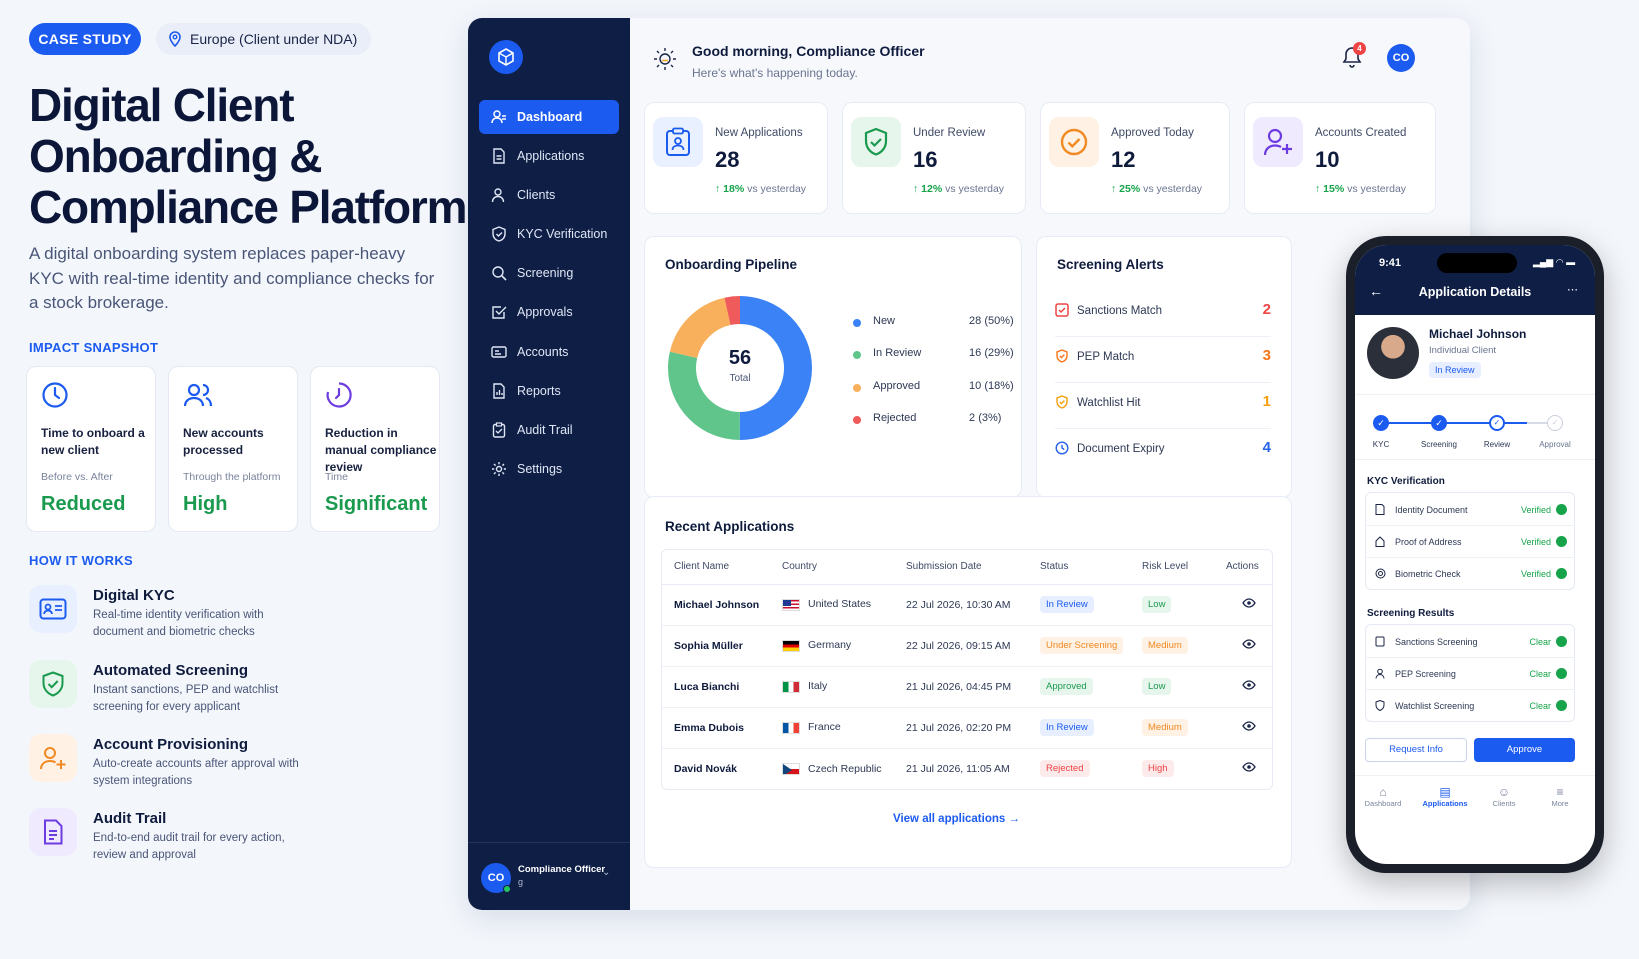 This screenshot has height=959, width=1639. Describe the element at coordinates (53, 609) in the screenshot. I see `id-card-icon` at that location.